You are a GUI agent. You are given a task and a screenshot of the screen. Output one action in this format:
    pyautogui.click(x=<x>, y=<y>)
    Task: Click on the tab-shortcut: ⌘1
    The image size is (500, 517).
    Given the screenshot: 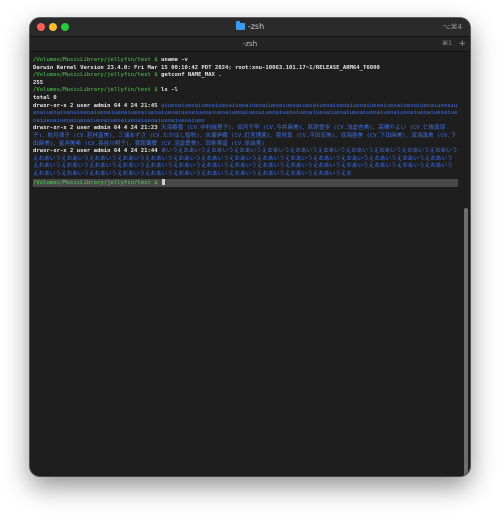 What is the action you would take?
    pyautogui.click(x=447, y=43)
    